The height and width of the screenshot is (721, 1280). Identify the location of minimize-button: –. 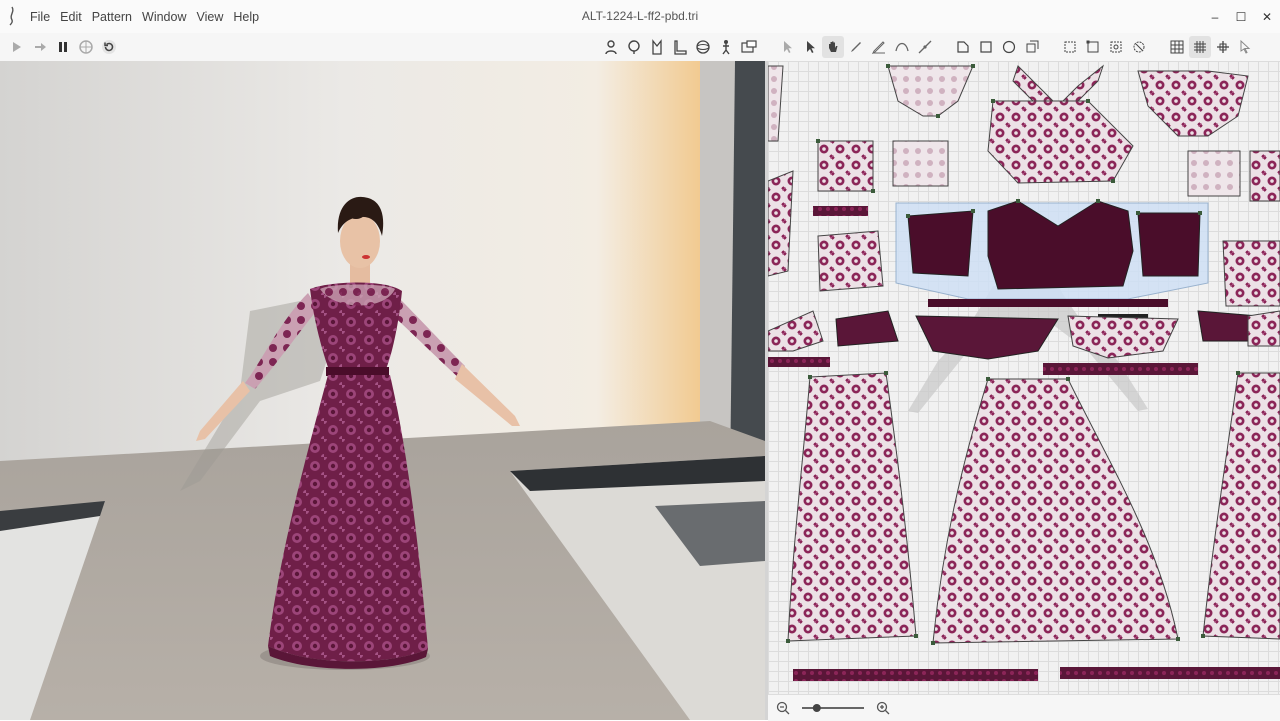
(1215, 16).